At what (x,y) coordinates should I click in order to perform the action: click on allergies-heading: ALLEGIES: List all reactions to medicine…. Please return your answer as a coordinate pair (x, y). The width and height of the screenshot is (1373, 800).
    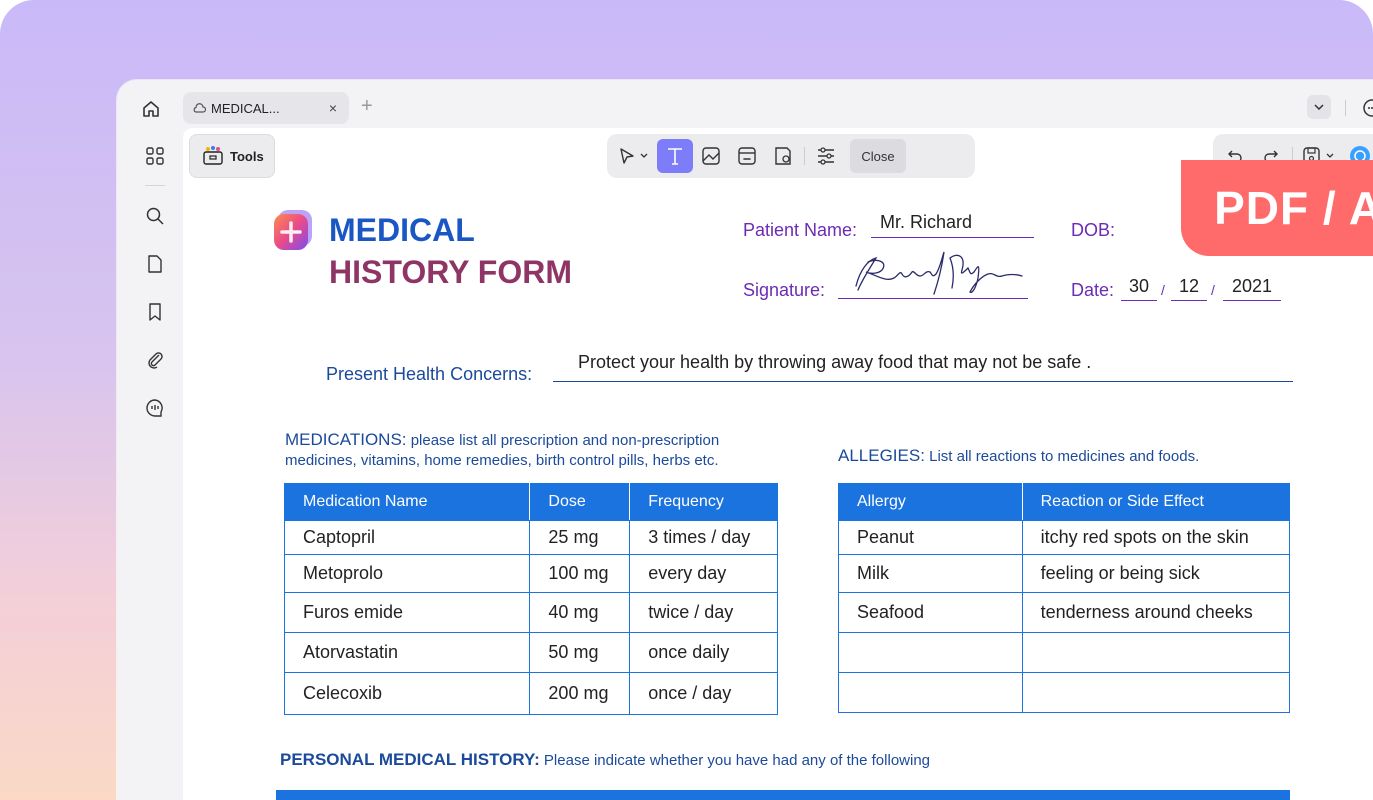
    Looking at the image, I should click on (1078, 456).